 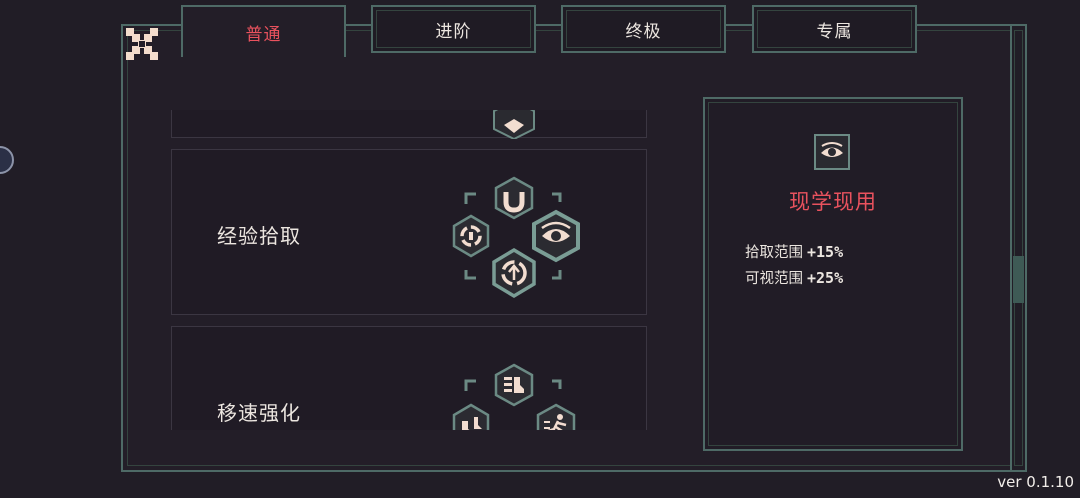 I want to click on tab-label: 普通, so click(x=263, y=34).